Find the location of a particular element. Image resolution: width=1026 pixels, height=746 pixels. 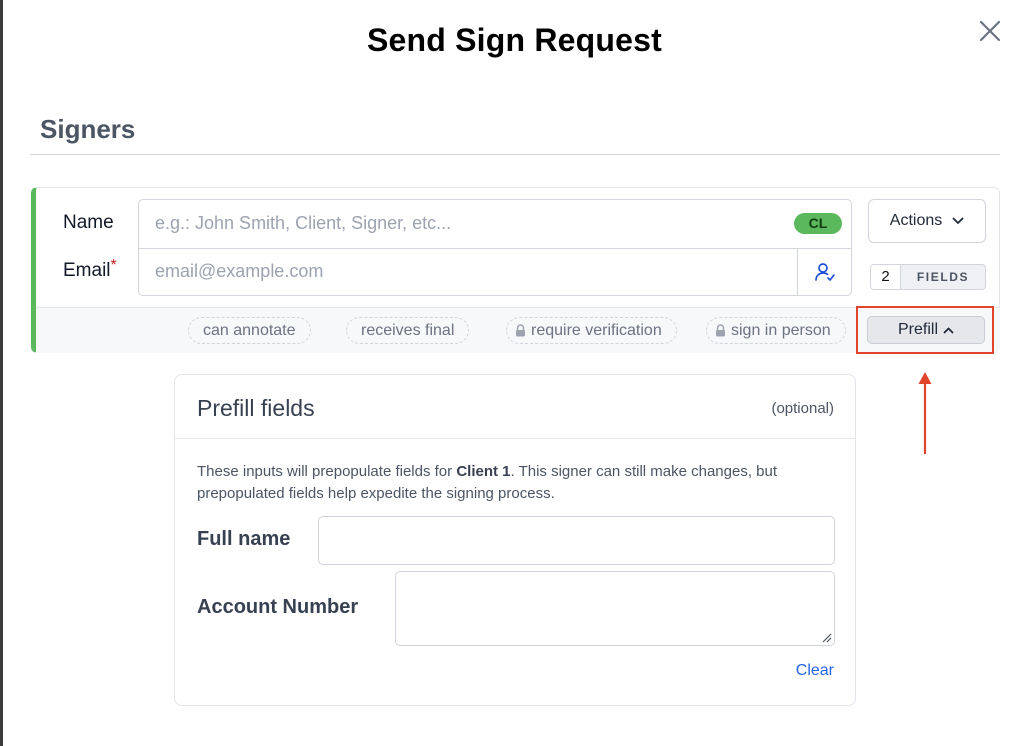

close-icon is located at coordinates (990, 31).